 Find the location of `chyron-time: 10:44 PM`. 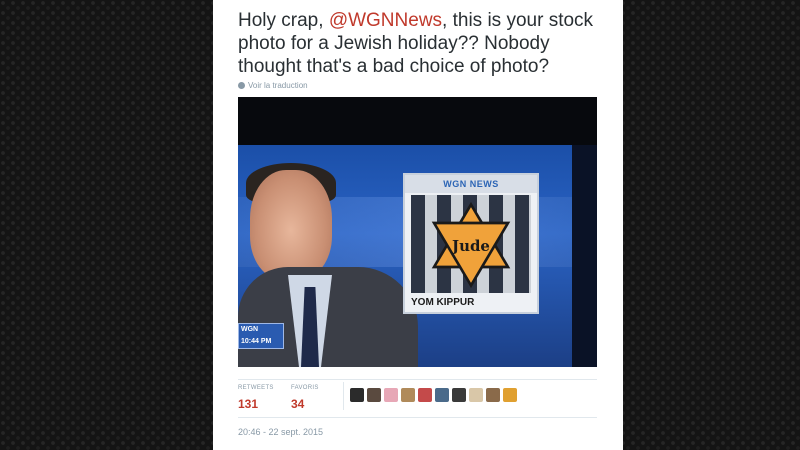

chyron-time: 10:44 PM is located at coordinates (256, 341).